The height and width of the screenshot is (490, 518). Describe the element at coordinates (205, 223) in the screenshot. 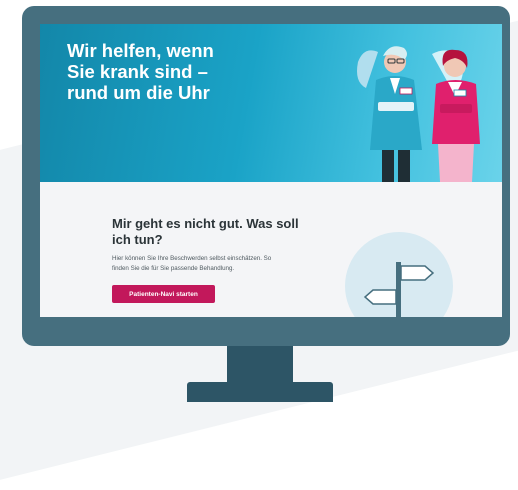

I see `headline-line: Mir geht es nicht gut. Was soll` at that location.